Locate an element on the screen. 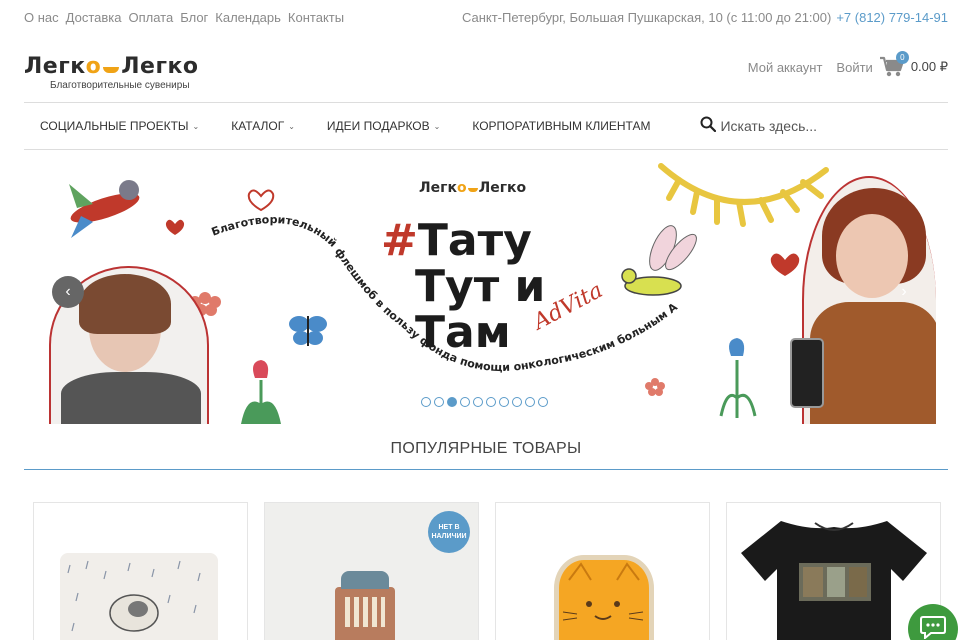 Image resolution: width=960 pixels, height=640 pixels. slider-dots is located at coordinates (484, 402).